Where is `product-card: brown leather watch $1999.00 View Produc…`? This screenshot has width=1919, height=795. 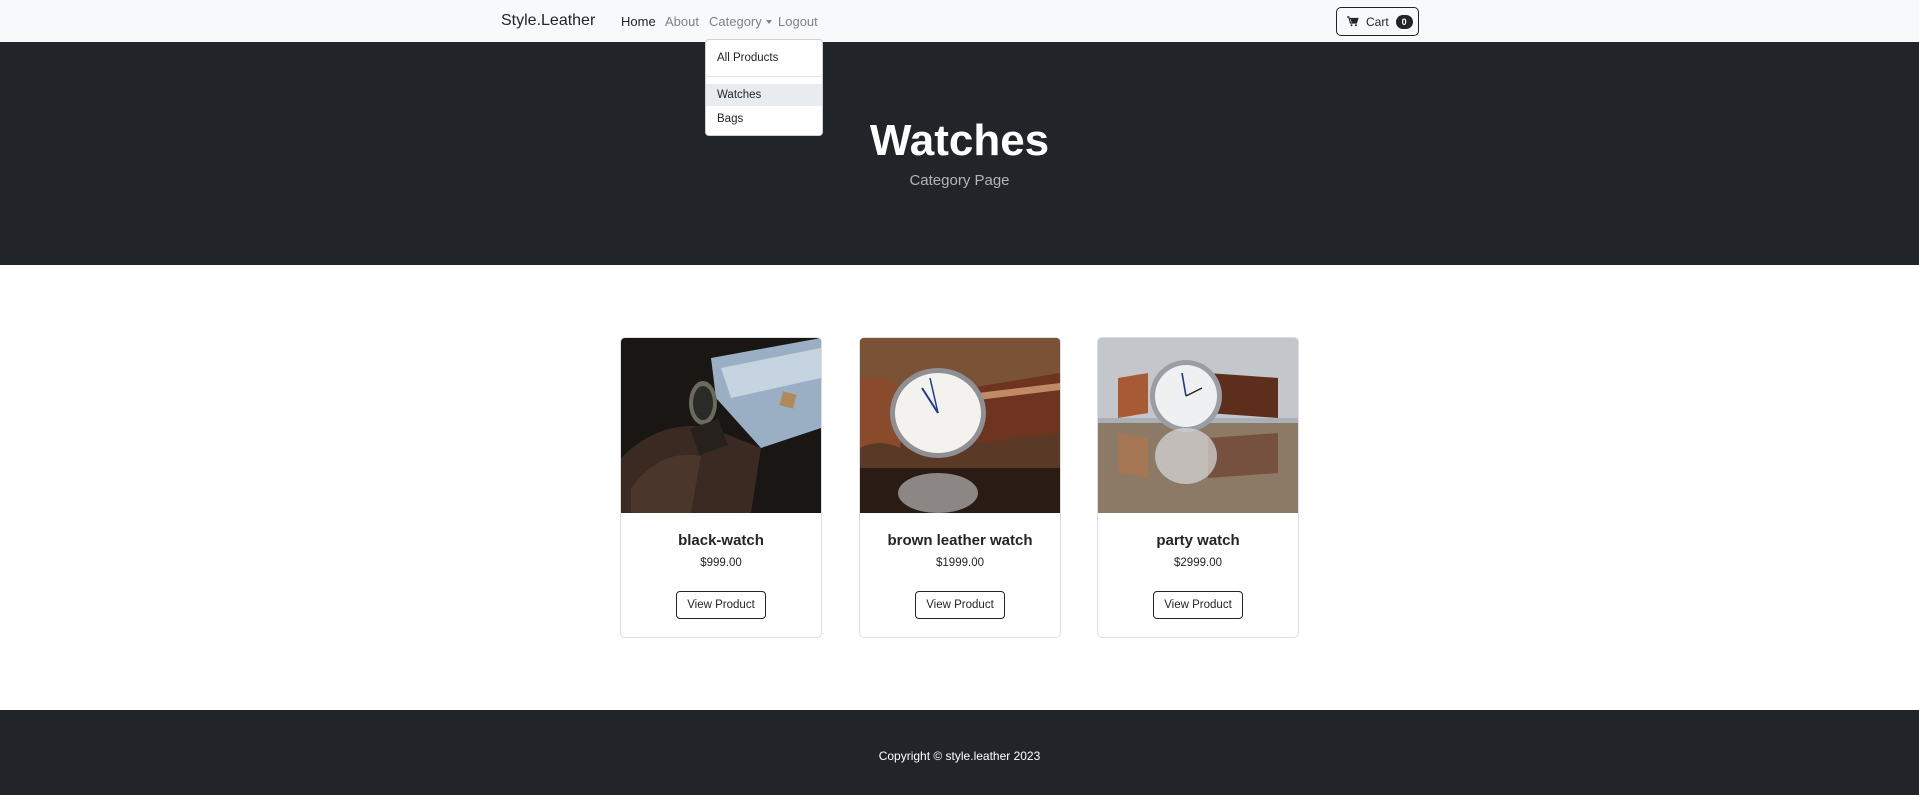
product-card: brown leather watch $1999.00 View Produc… is located at coordinates (960, 487).